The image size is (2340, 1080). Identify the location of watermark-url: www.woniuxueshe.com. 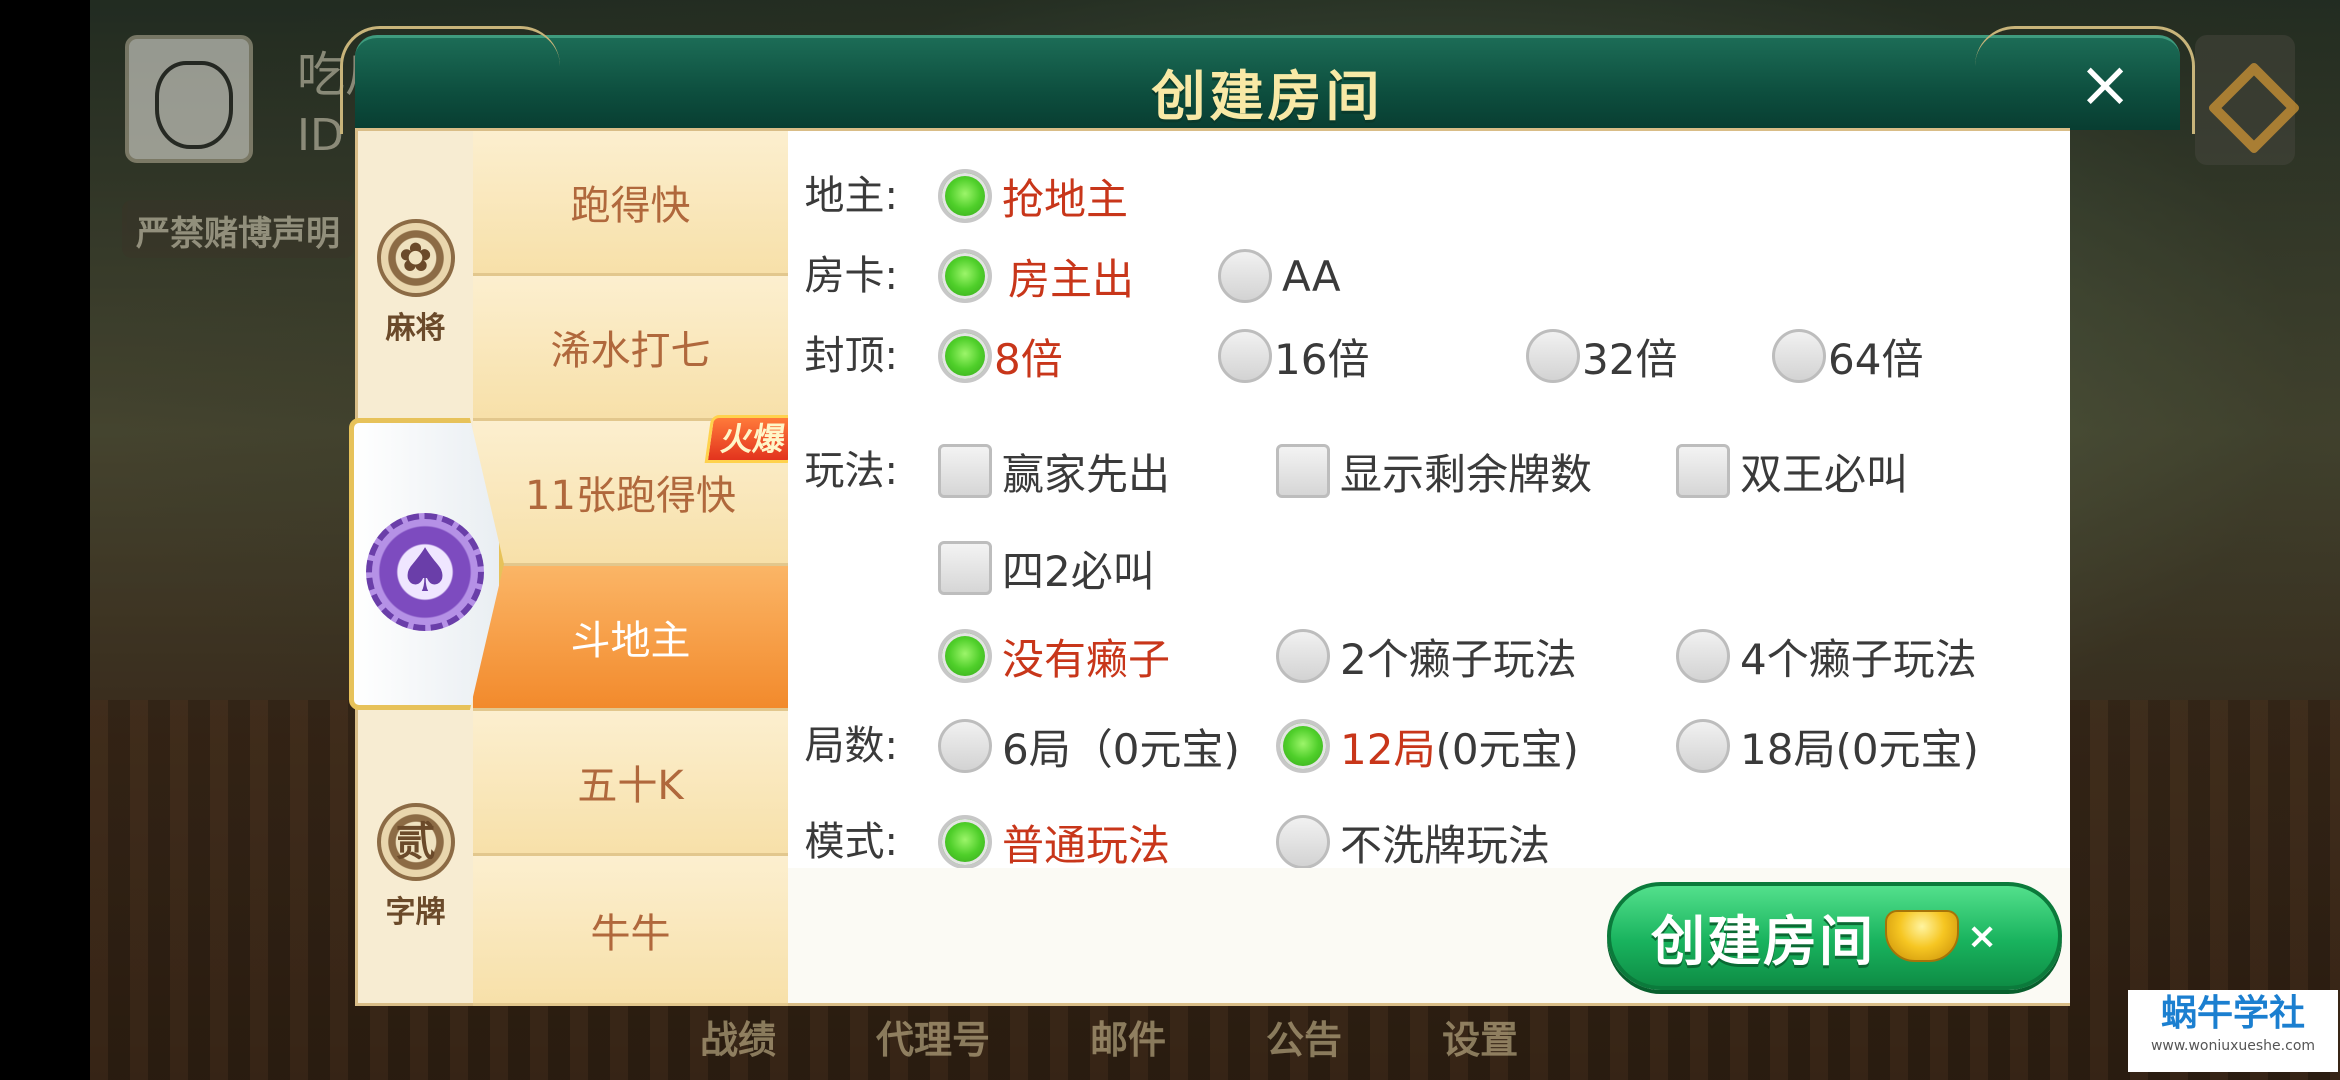
(2233, 1046).